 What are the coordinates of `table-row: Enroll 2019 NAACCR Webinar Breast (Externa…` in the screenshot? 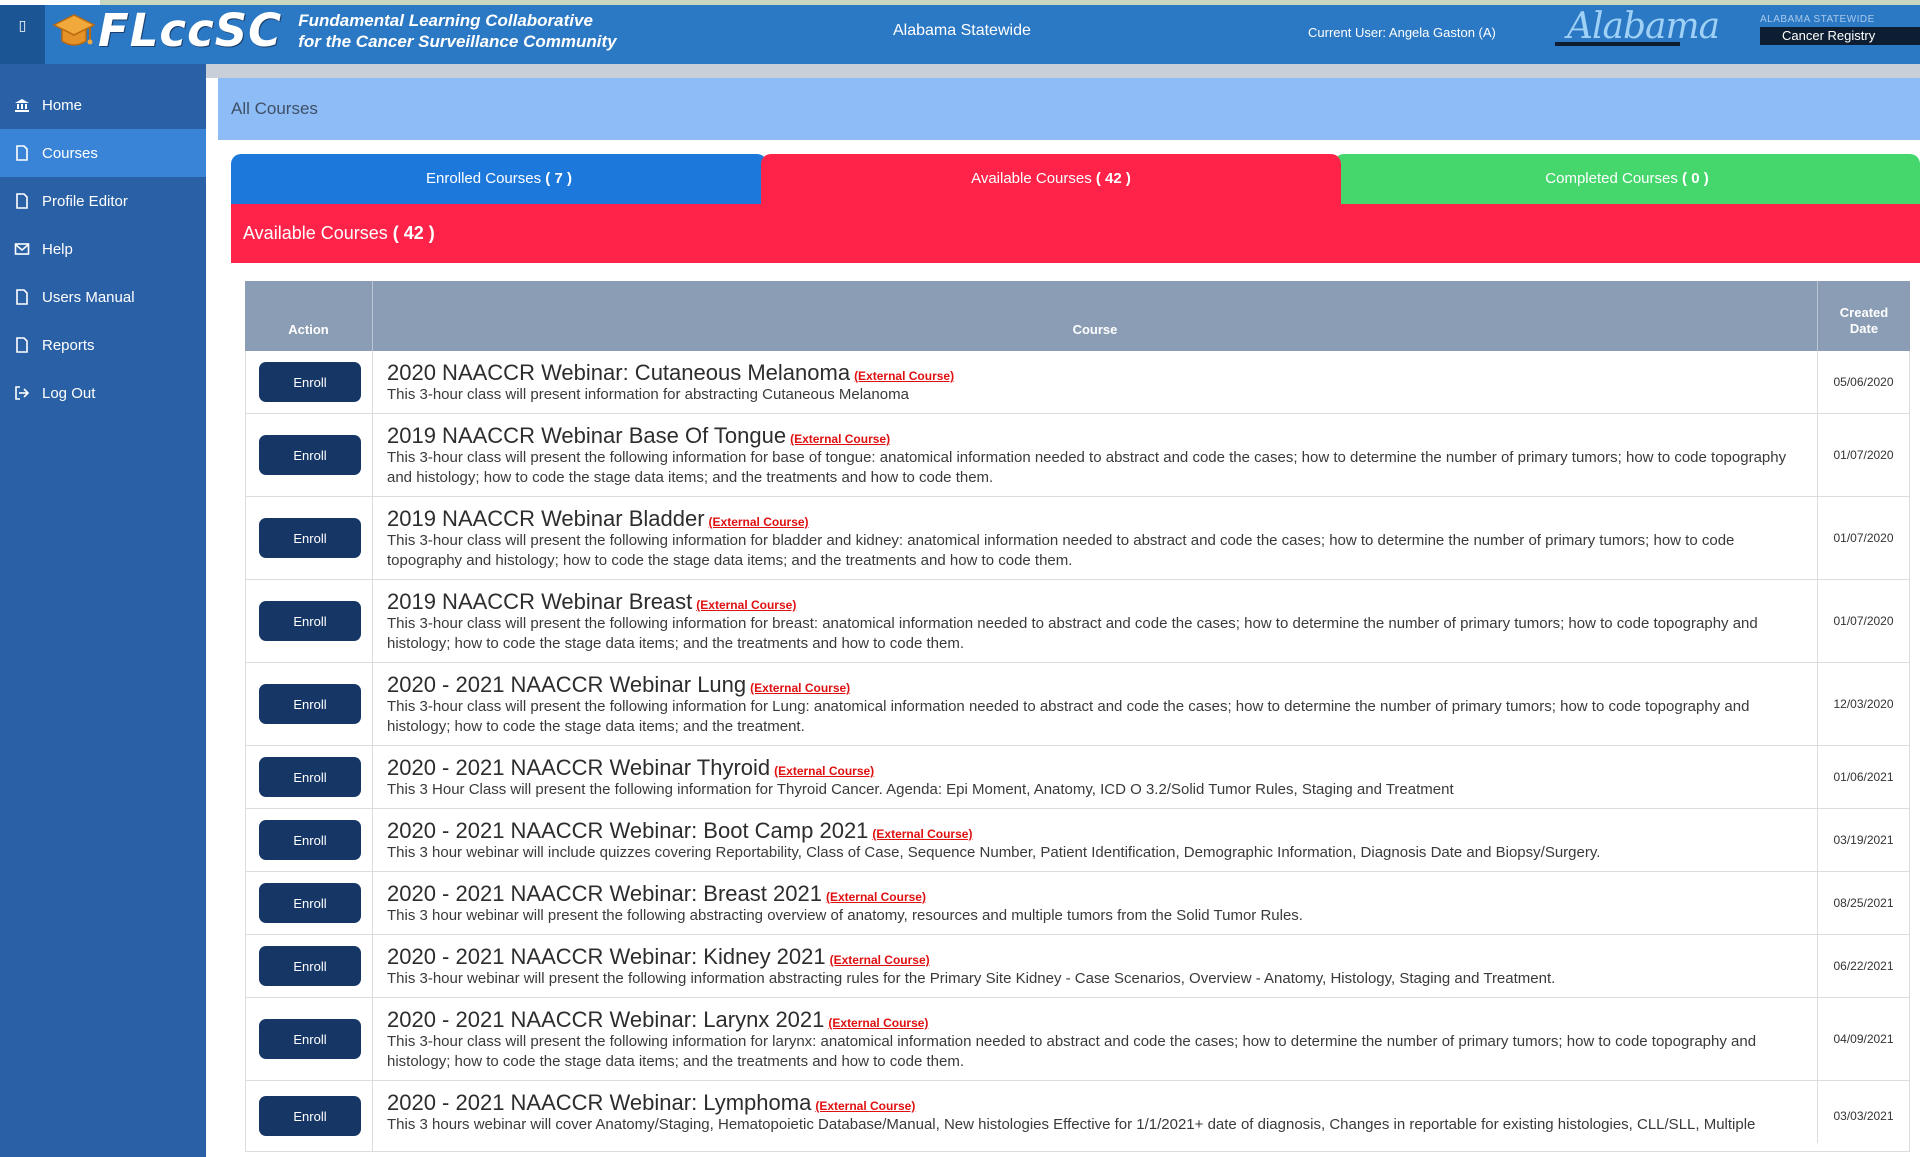 It's located at (1077, 621).